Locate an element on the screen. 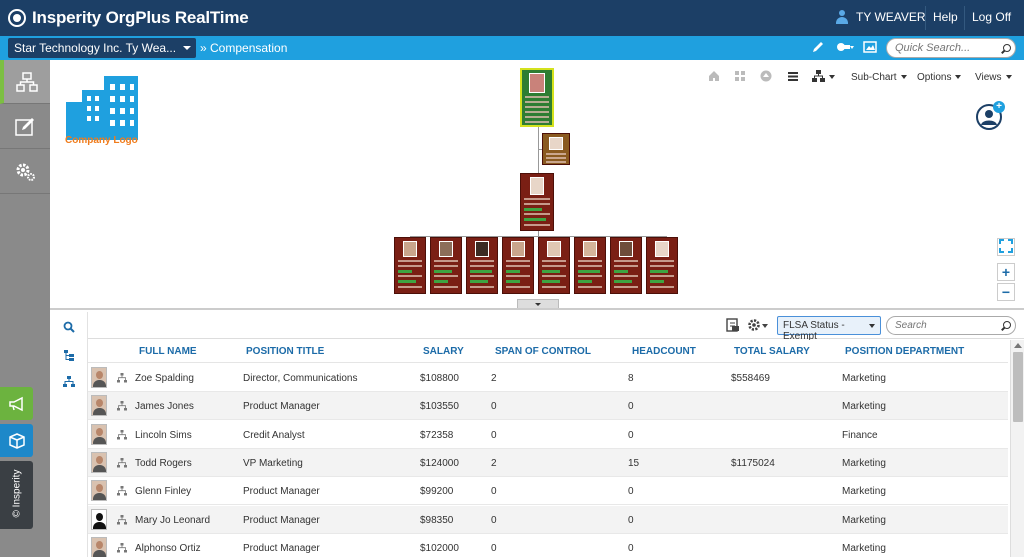 Image resolution: width=1024 pixels, height=557 pixels. divider is located at coordinates (964, 18).